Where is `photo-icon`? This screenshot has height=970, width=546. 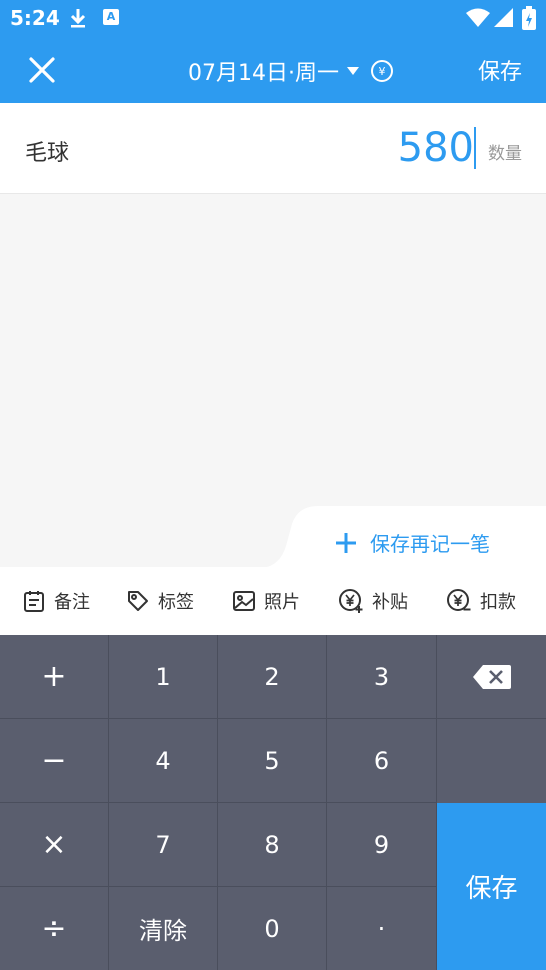 photo-icon is located at coordinates (244, 601).